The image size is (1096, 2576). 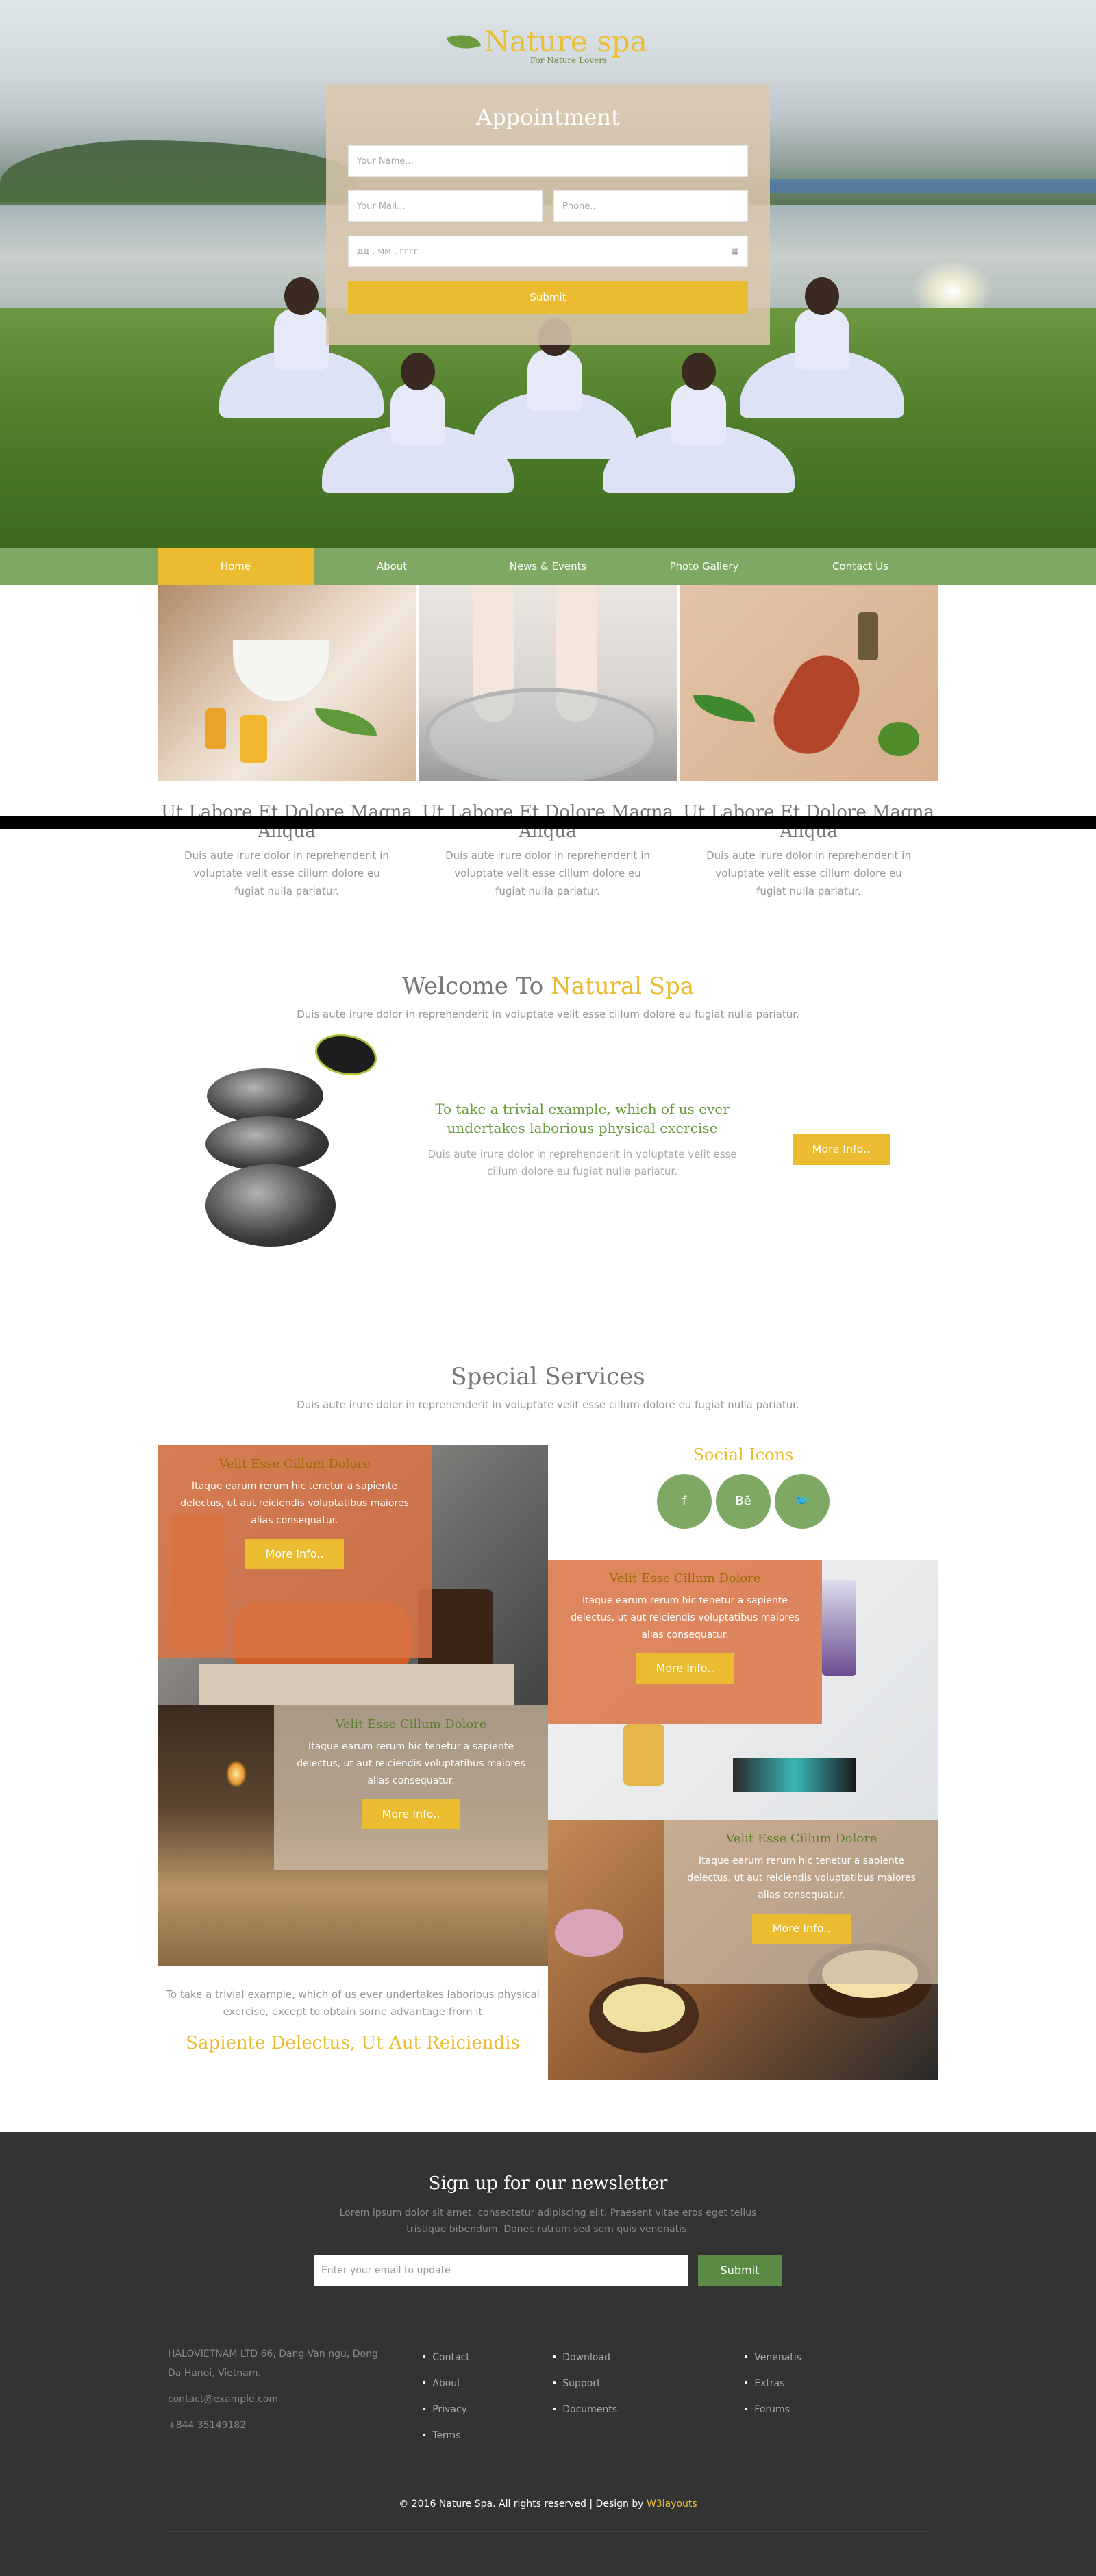 I want to click on tree-line, so click(x=178, y=171).